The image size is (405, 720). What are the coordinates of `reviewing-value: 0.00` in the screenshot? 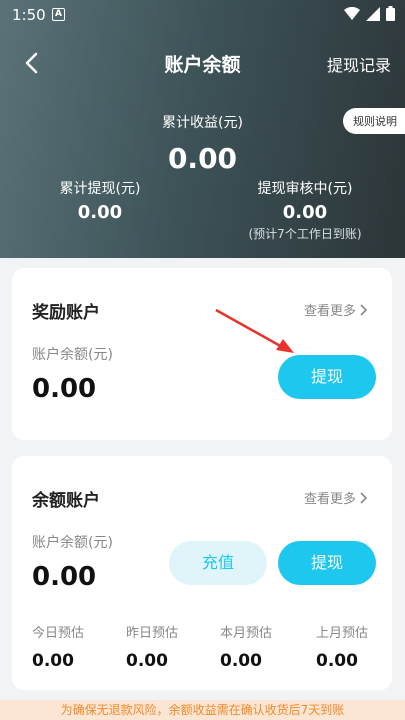 It's located at (305, 212).